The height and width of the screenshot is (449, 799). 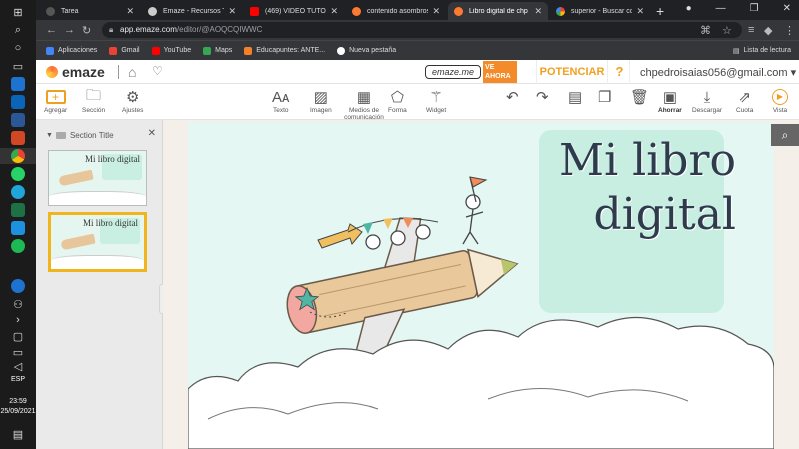 I want to click on chrome-menu-icon: ⋮, so click(x=789, y=30).